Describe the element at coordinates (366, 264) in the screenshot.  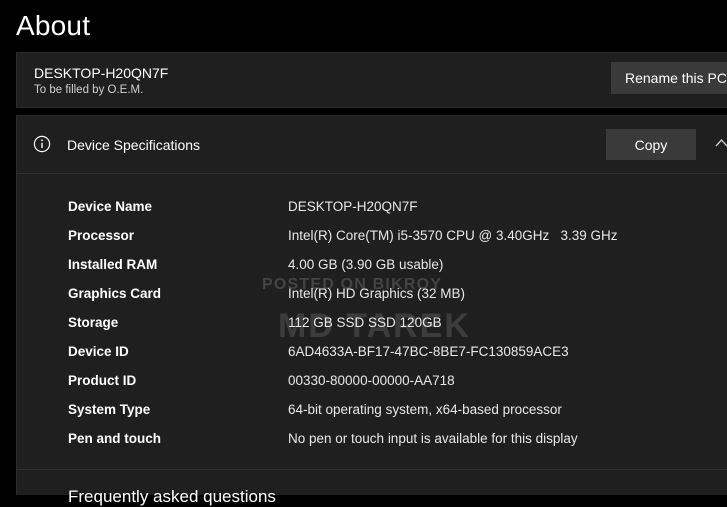
I see `spec-value: 4.00 GB (3.90 GB usable)` at that location.